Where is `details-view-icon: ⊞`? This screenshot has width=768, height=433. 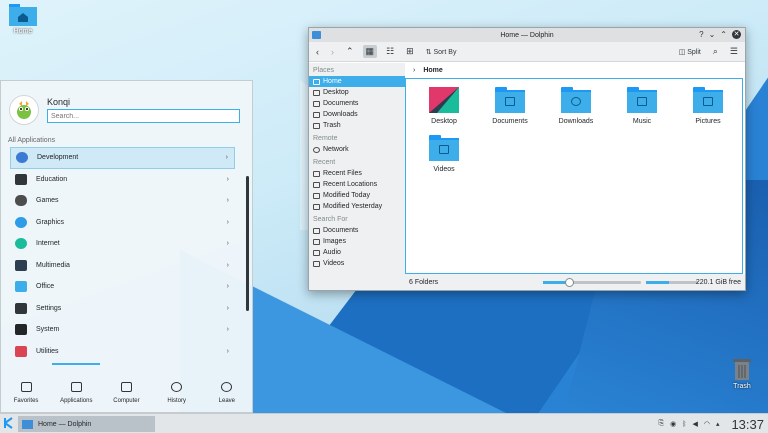 details-view-icon: ⊞ is located at coordinates (410, 51).